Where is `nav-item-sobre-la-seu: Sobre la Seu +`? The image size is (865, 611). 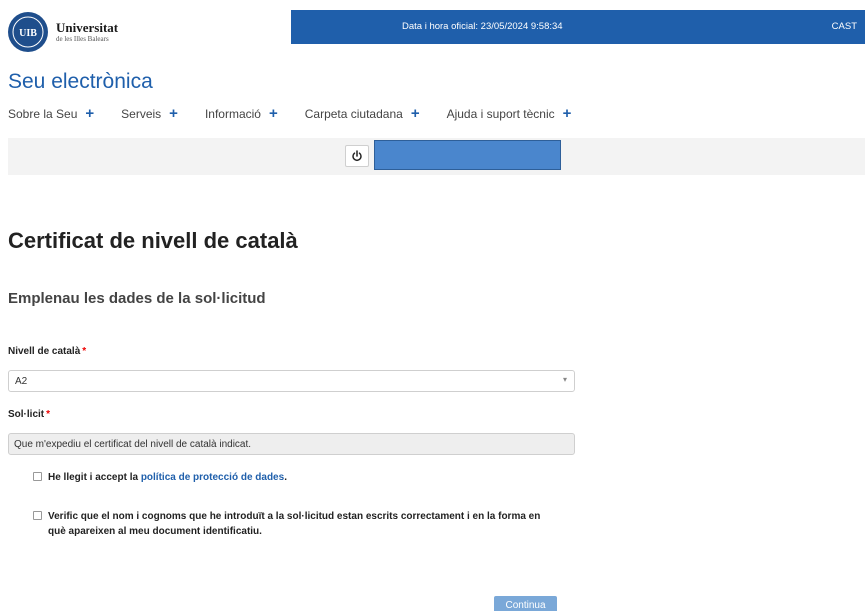 nav-item-sobre-la-seu: Sobre la Seu + is located at coordinates (51, 113).